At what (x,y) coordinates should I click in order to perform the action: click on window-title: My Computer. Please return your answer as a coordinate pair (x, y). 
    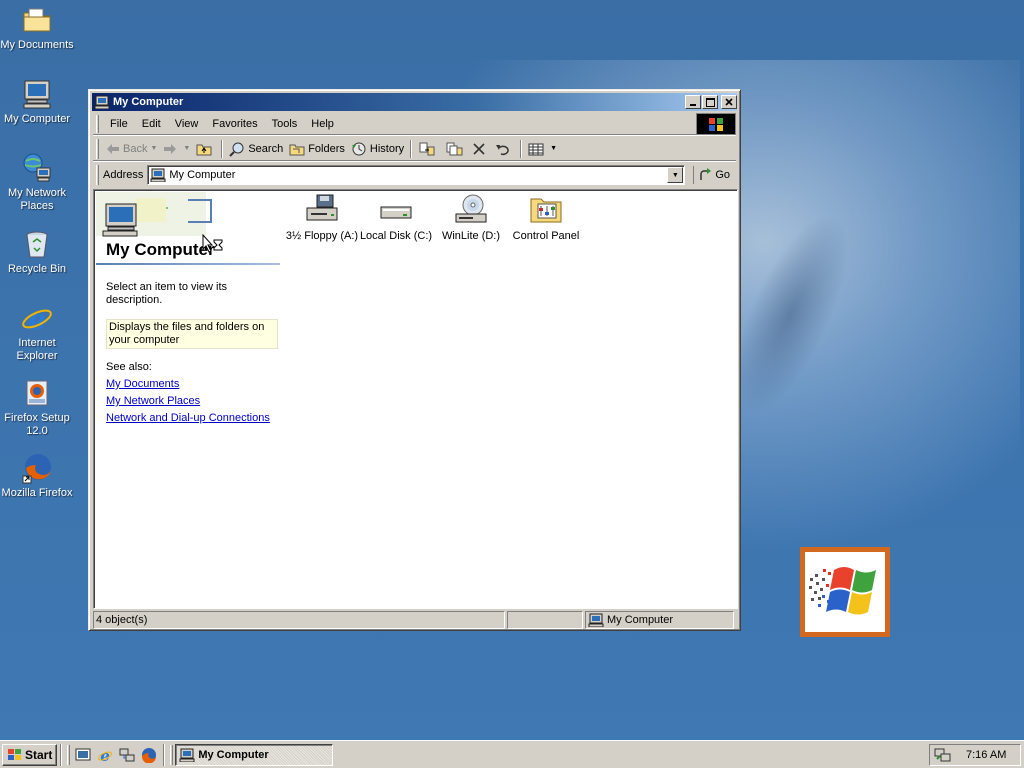
    Looking at the image, I should click on (148, 102).